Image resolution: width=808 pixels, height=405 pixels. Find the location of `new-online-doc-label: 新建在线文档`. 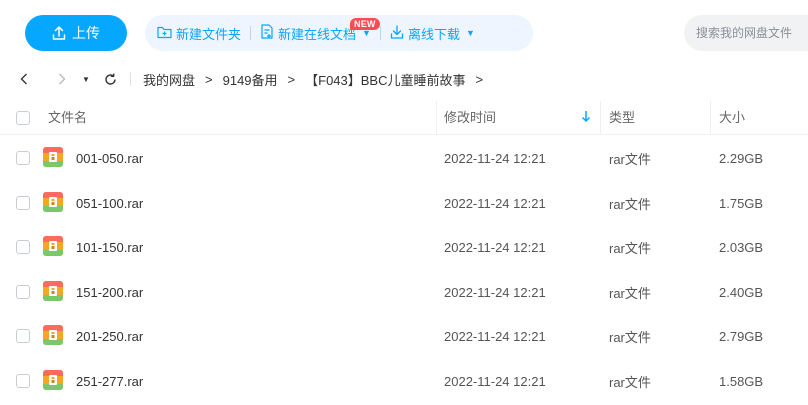

new-online-doc-label: 新建在线文档 is located at coordinates (317, 34).